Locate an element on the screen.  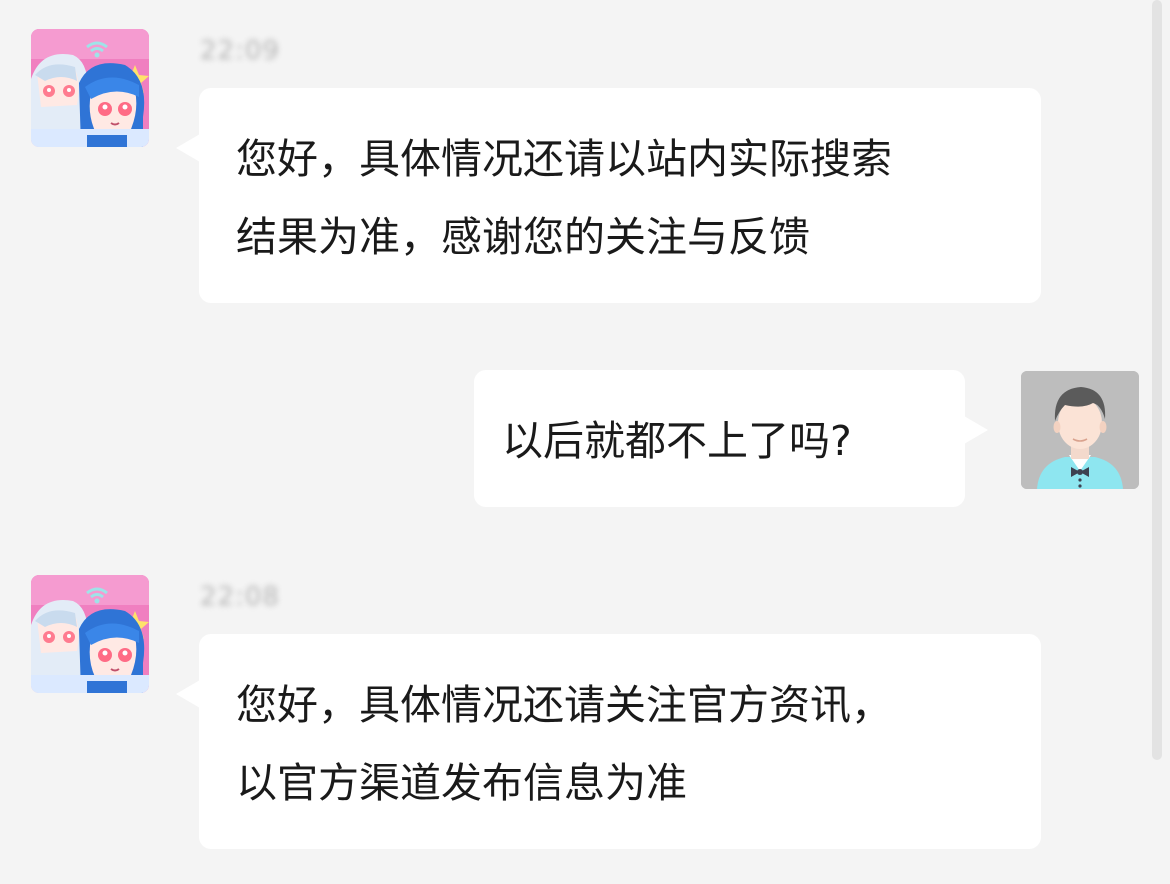
user-avatar is located at coordinates (1080, 430).